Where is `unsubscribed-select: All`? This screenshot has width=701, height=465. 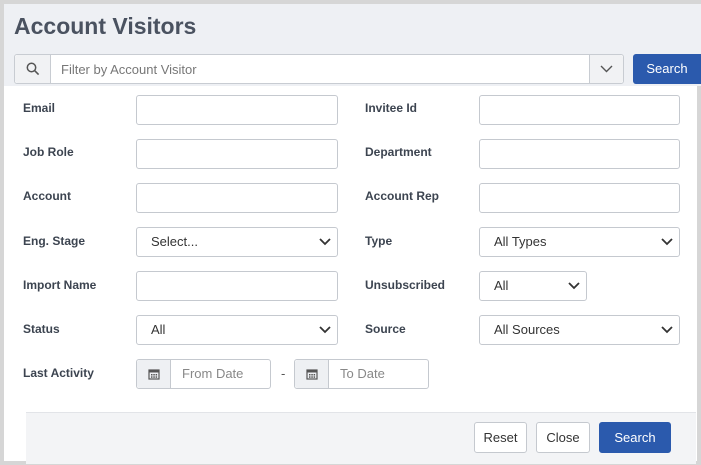
unsubscribed-select: All is located at coordinates (533, 286).